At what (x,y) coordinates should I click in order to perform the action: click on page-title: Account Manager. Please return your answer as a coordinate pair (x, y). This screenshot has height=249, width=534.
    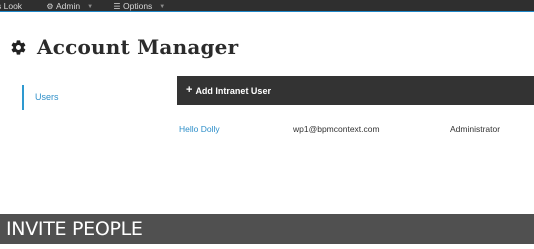
    Looking at the image, I should click on (138, 47).